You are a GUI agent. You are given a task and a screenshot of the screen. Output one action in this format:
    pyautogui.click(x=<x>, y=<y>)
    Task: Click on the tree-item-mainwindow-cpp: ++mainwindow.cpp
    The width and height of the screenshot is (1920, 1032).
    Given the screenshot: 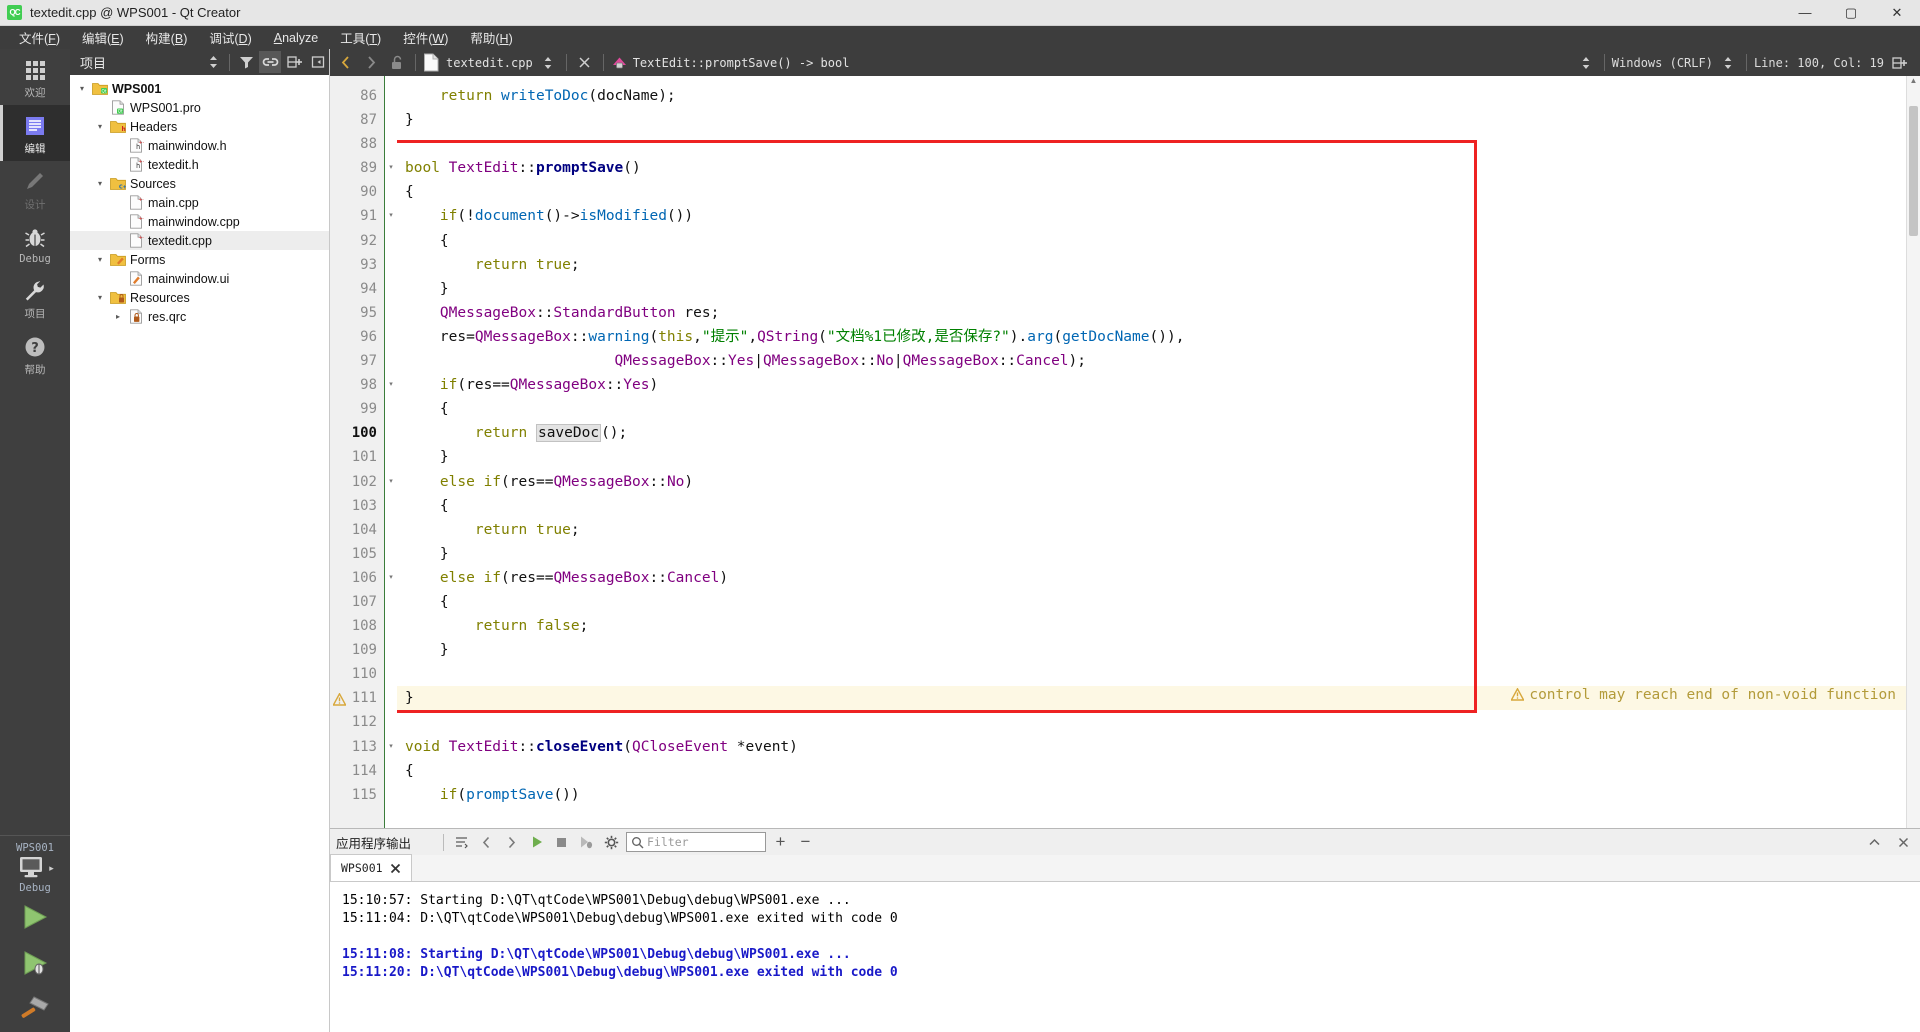 What is the action you would take?
    pyautogui.click(x=199, y=221)
    